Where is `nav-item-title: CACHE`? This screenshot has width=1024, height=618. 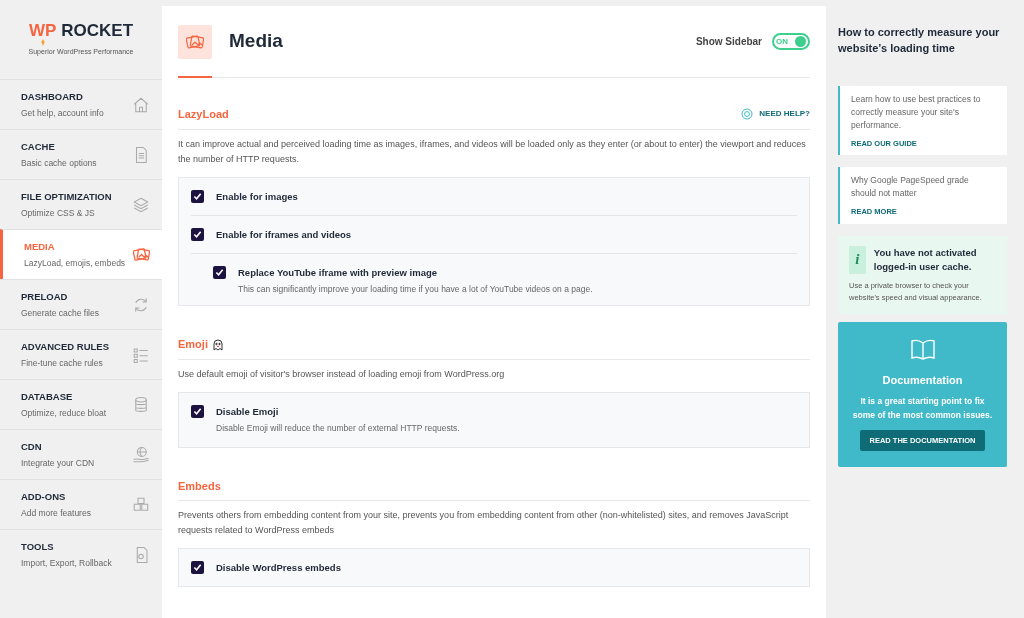
nav-item-title: CACHE is located at coordinates (38, 146).